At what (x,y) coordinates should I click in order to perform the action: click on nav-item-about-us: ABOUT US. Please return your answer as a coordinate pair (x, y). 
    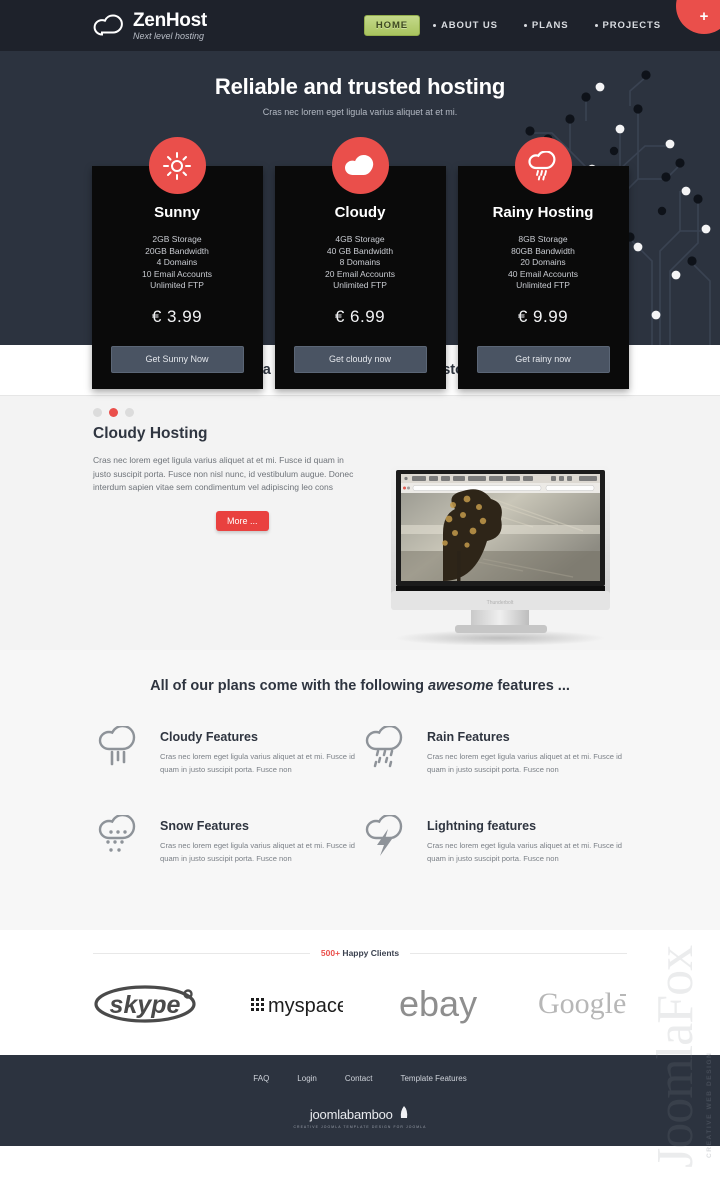
    Looking at the image, I should click on (465, 25).